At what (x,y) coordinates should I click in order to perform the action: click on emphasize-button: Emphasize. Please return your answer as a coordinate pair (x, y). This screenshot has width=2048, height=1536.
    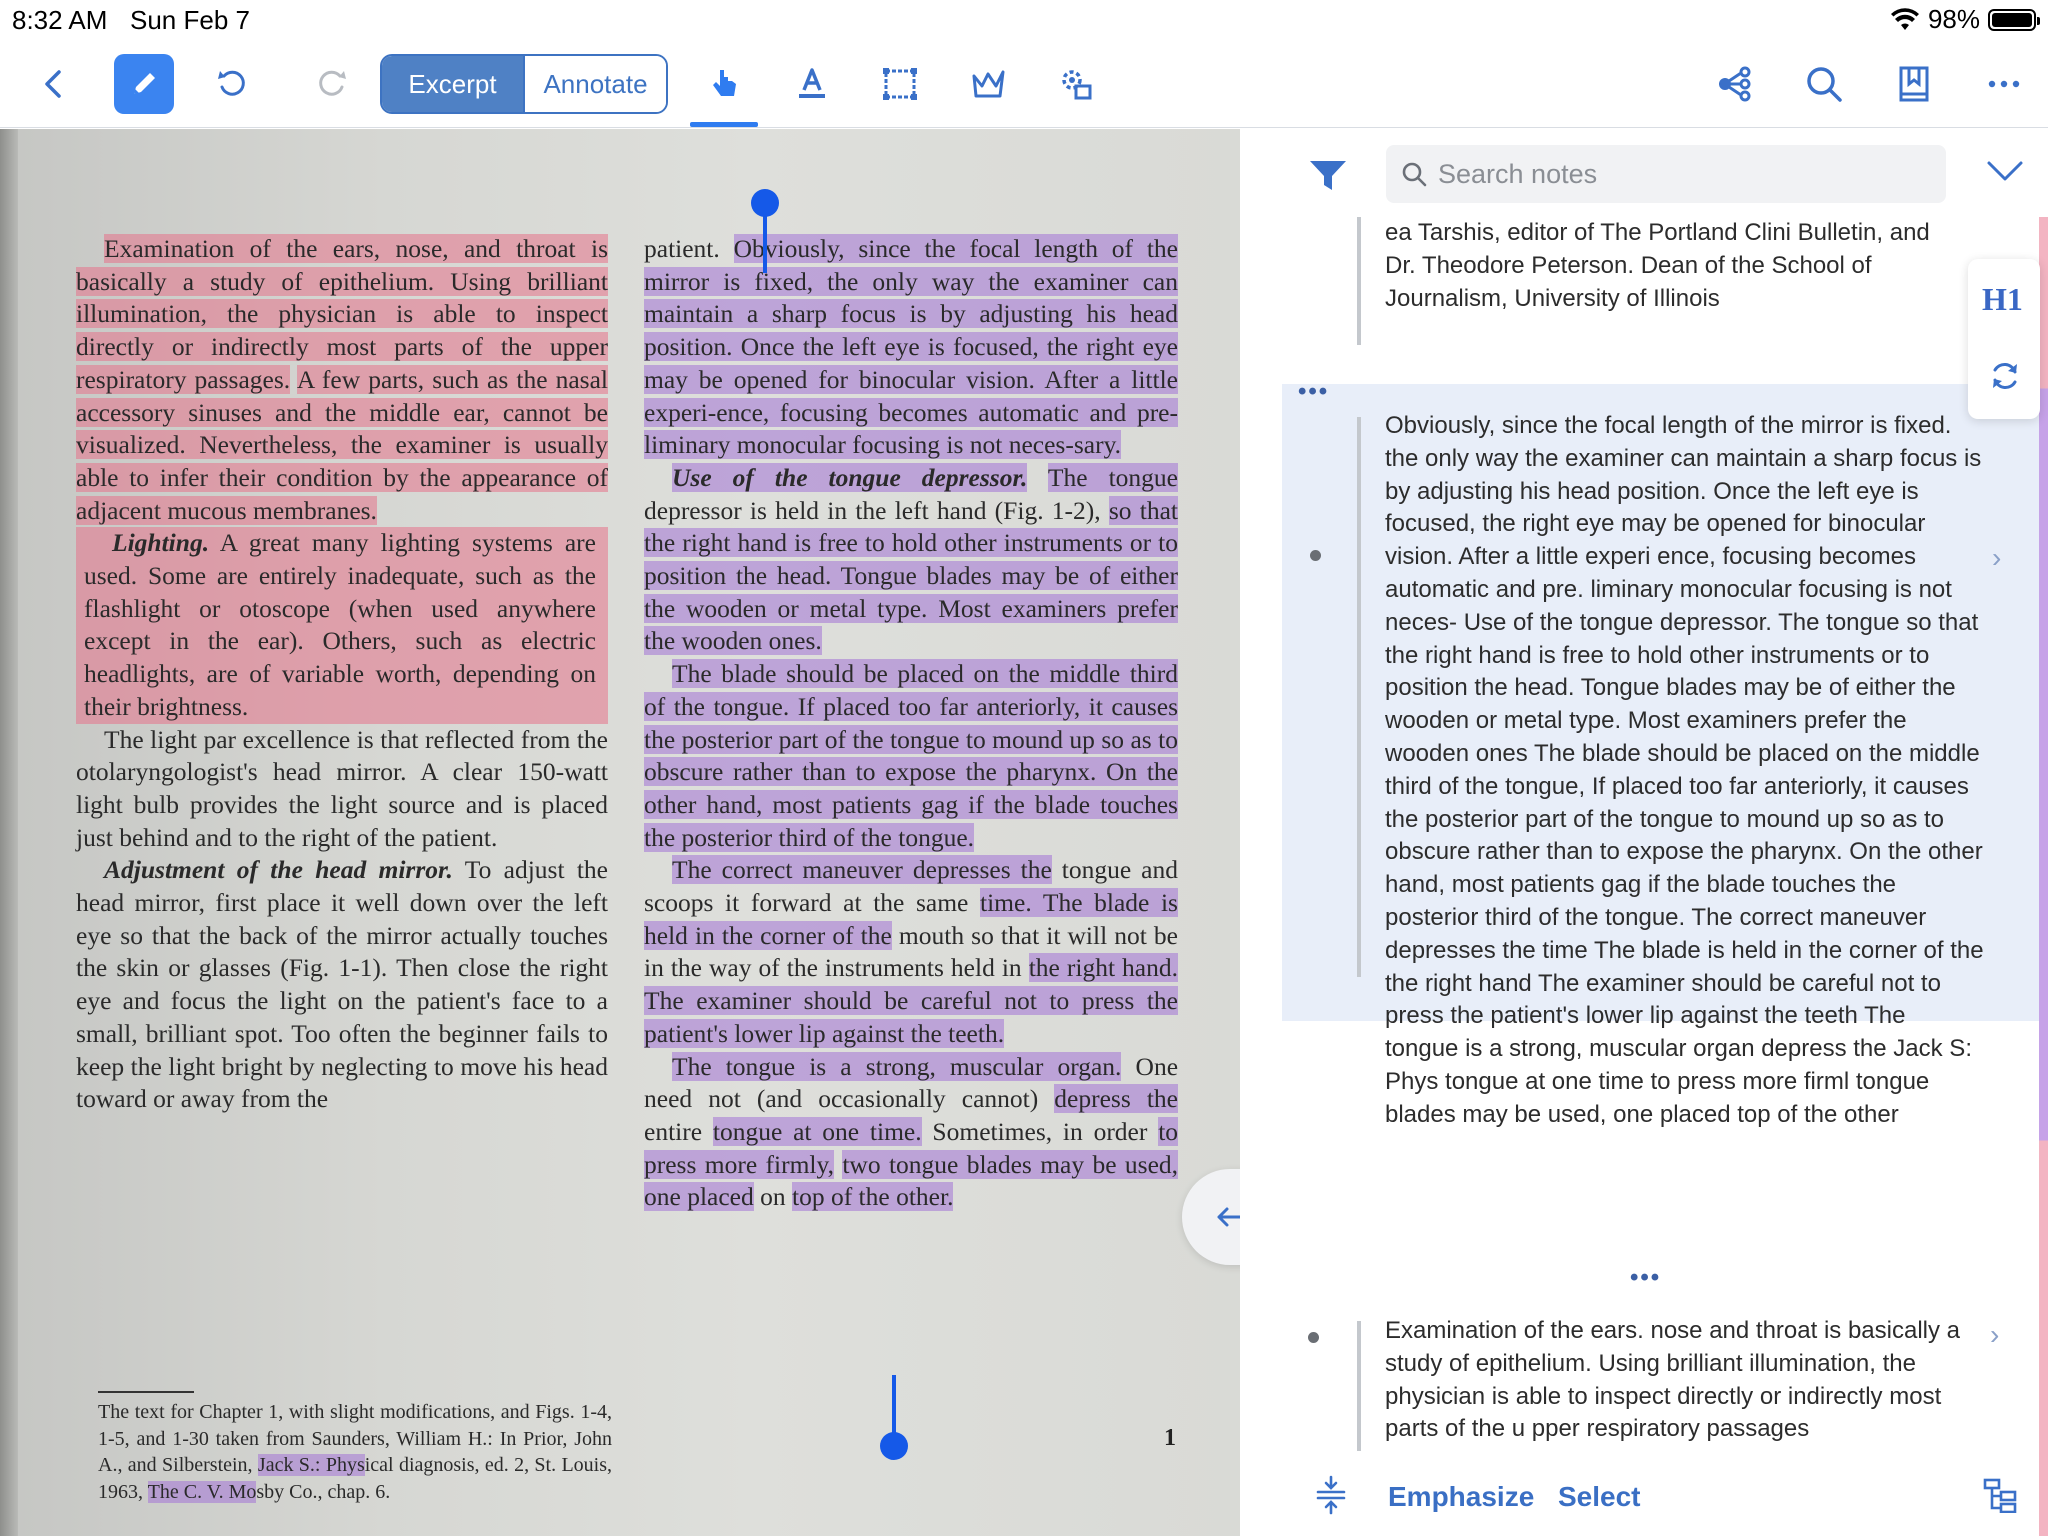
    Looking at the image, I should click on (1461, 1497).